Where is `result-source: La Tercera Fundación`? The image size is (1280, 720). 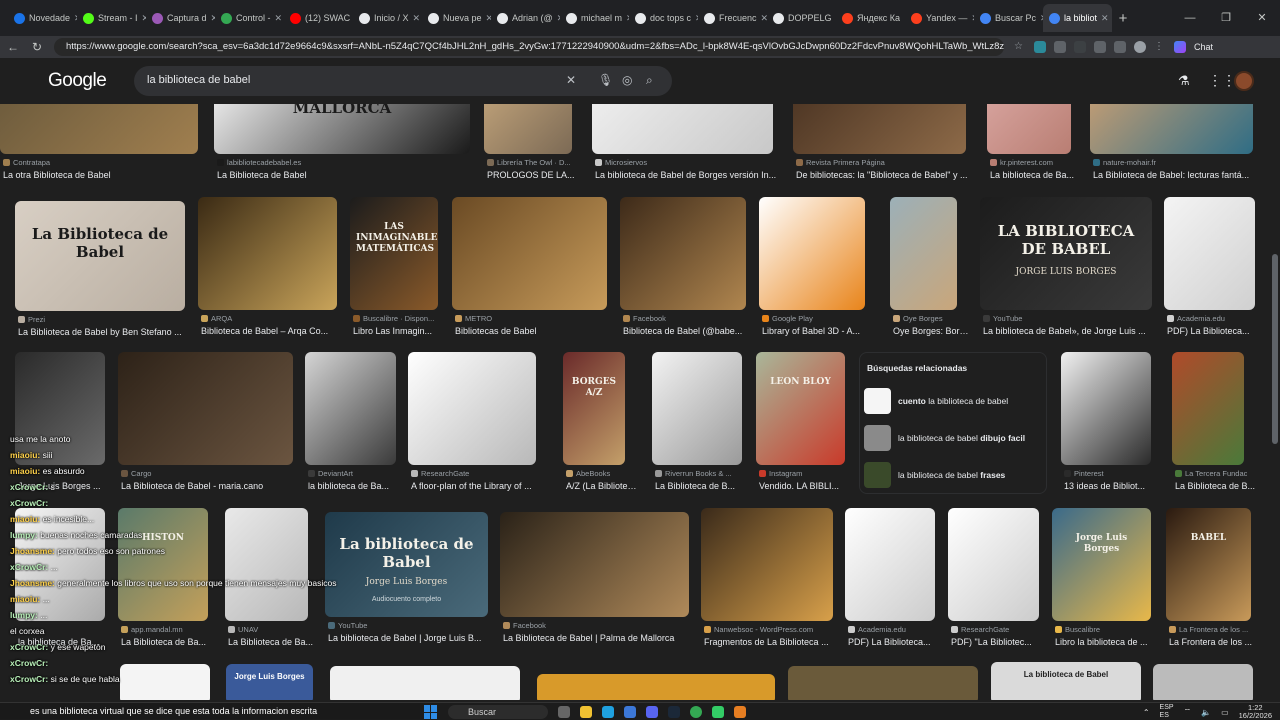 result-source: La Tercera Fundación is located at coordinates (1211, 473).